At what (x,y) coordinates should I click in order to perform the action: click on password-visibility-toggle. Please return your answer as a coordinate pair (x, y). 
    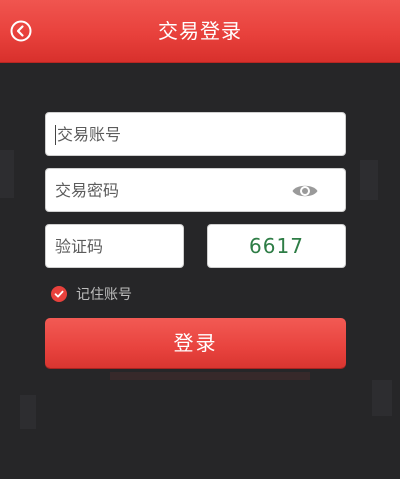
    Looking at the image, I should click on (305, 191).